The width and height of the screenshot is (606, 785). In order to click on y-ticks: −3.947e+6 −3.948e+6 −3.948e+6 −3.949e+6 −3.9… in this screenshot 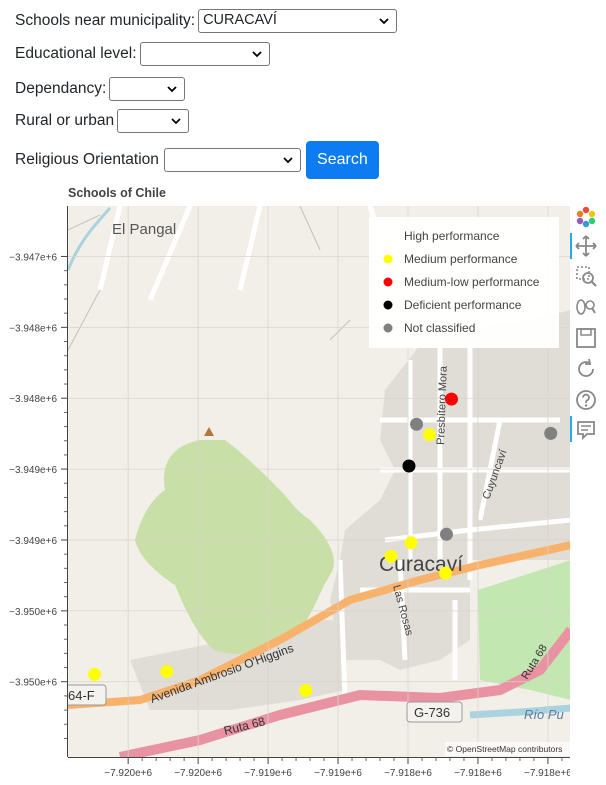, I will do `click(38, 495)`.